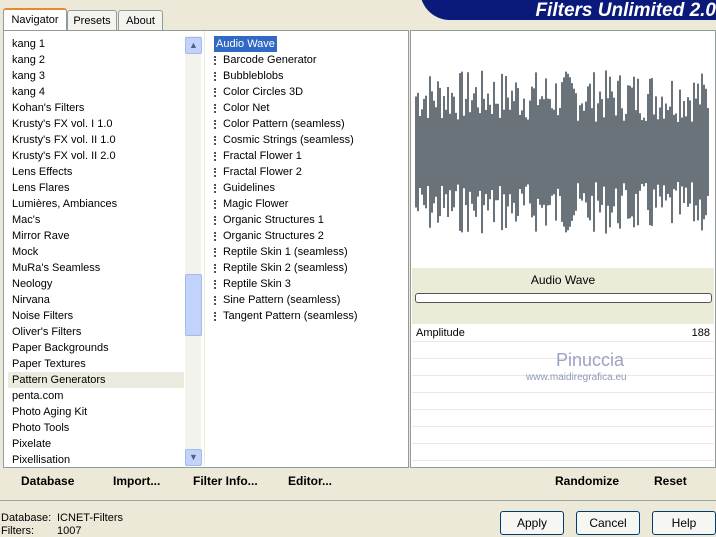 The width and height of the screenshot is (716, 537). Describe the element at coordinates (263, 92) in the screenshot. I see `filter-item-label: Color Circles 3D` at that location.